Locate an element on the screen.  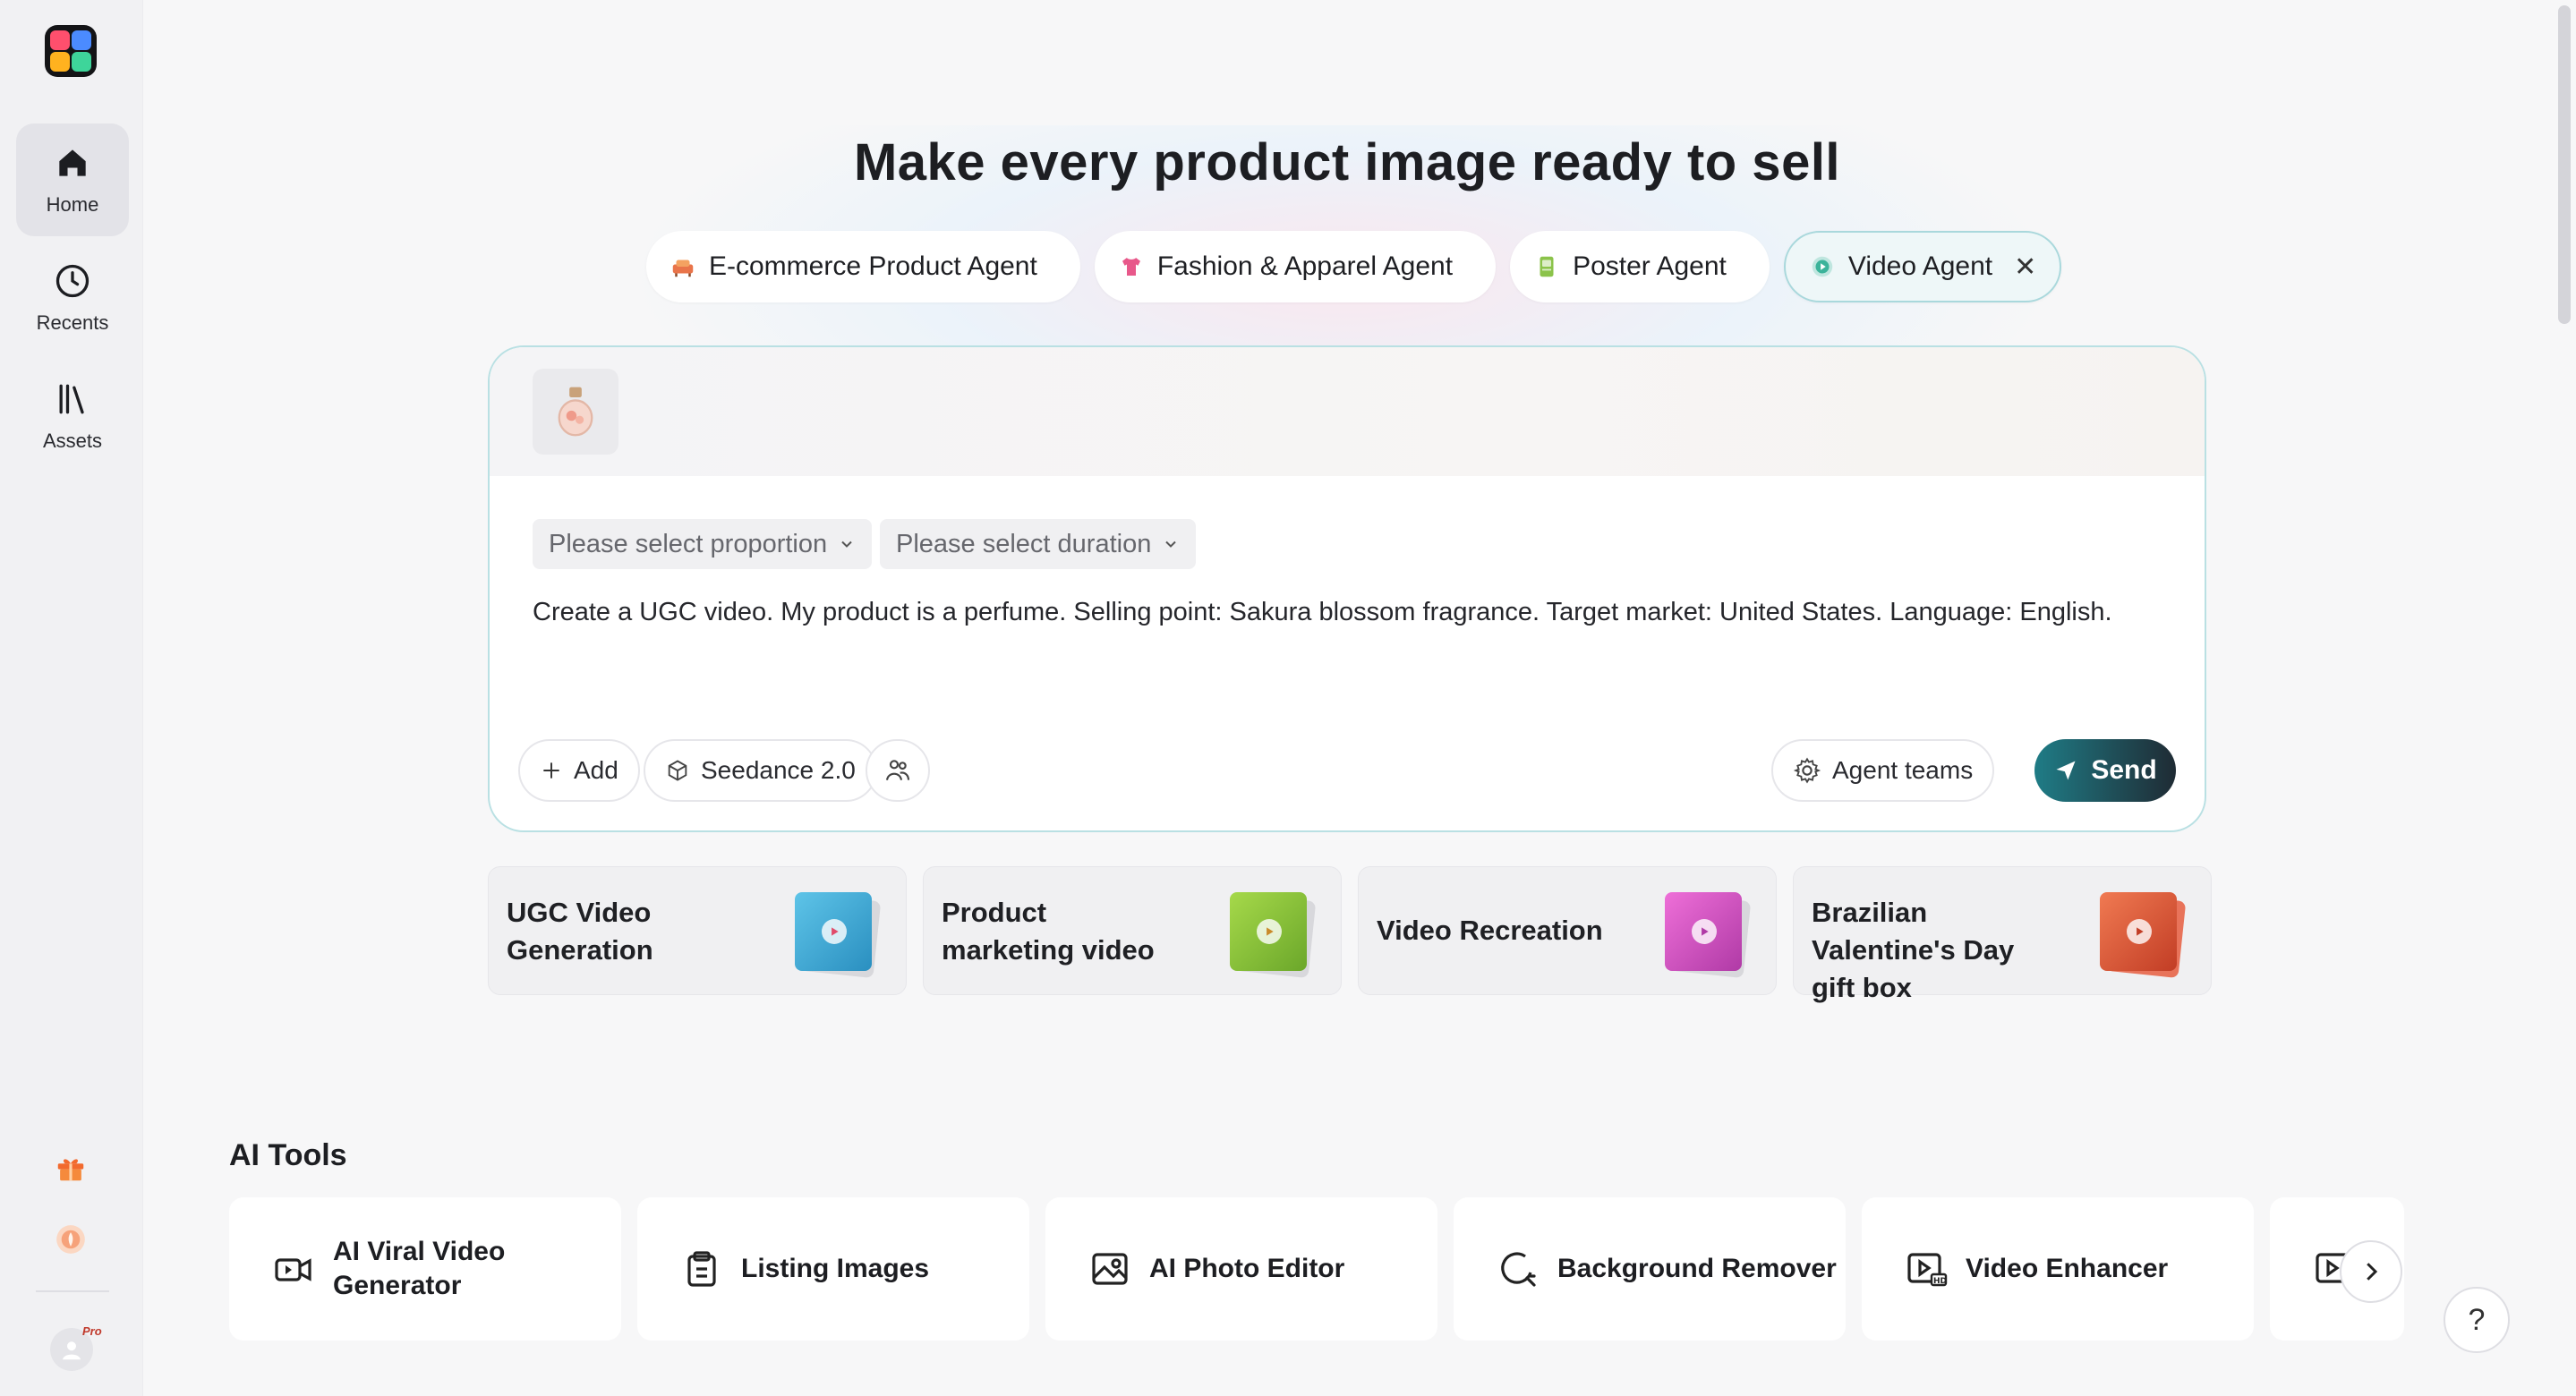
agent-teams-button: Agent teams is located at coordinates (1883, 770).